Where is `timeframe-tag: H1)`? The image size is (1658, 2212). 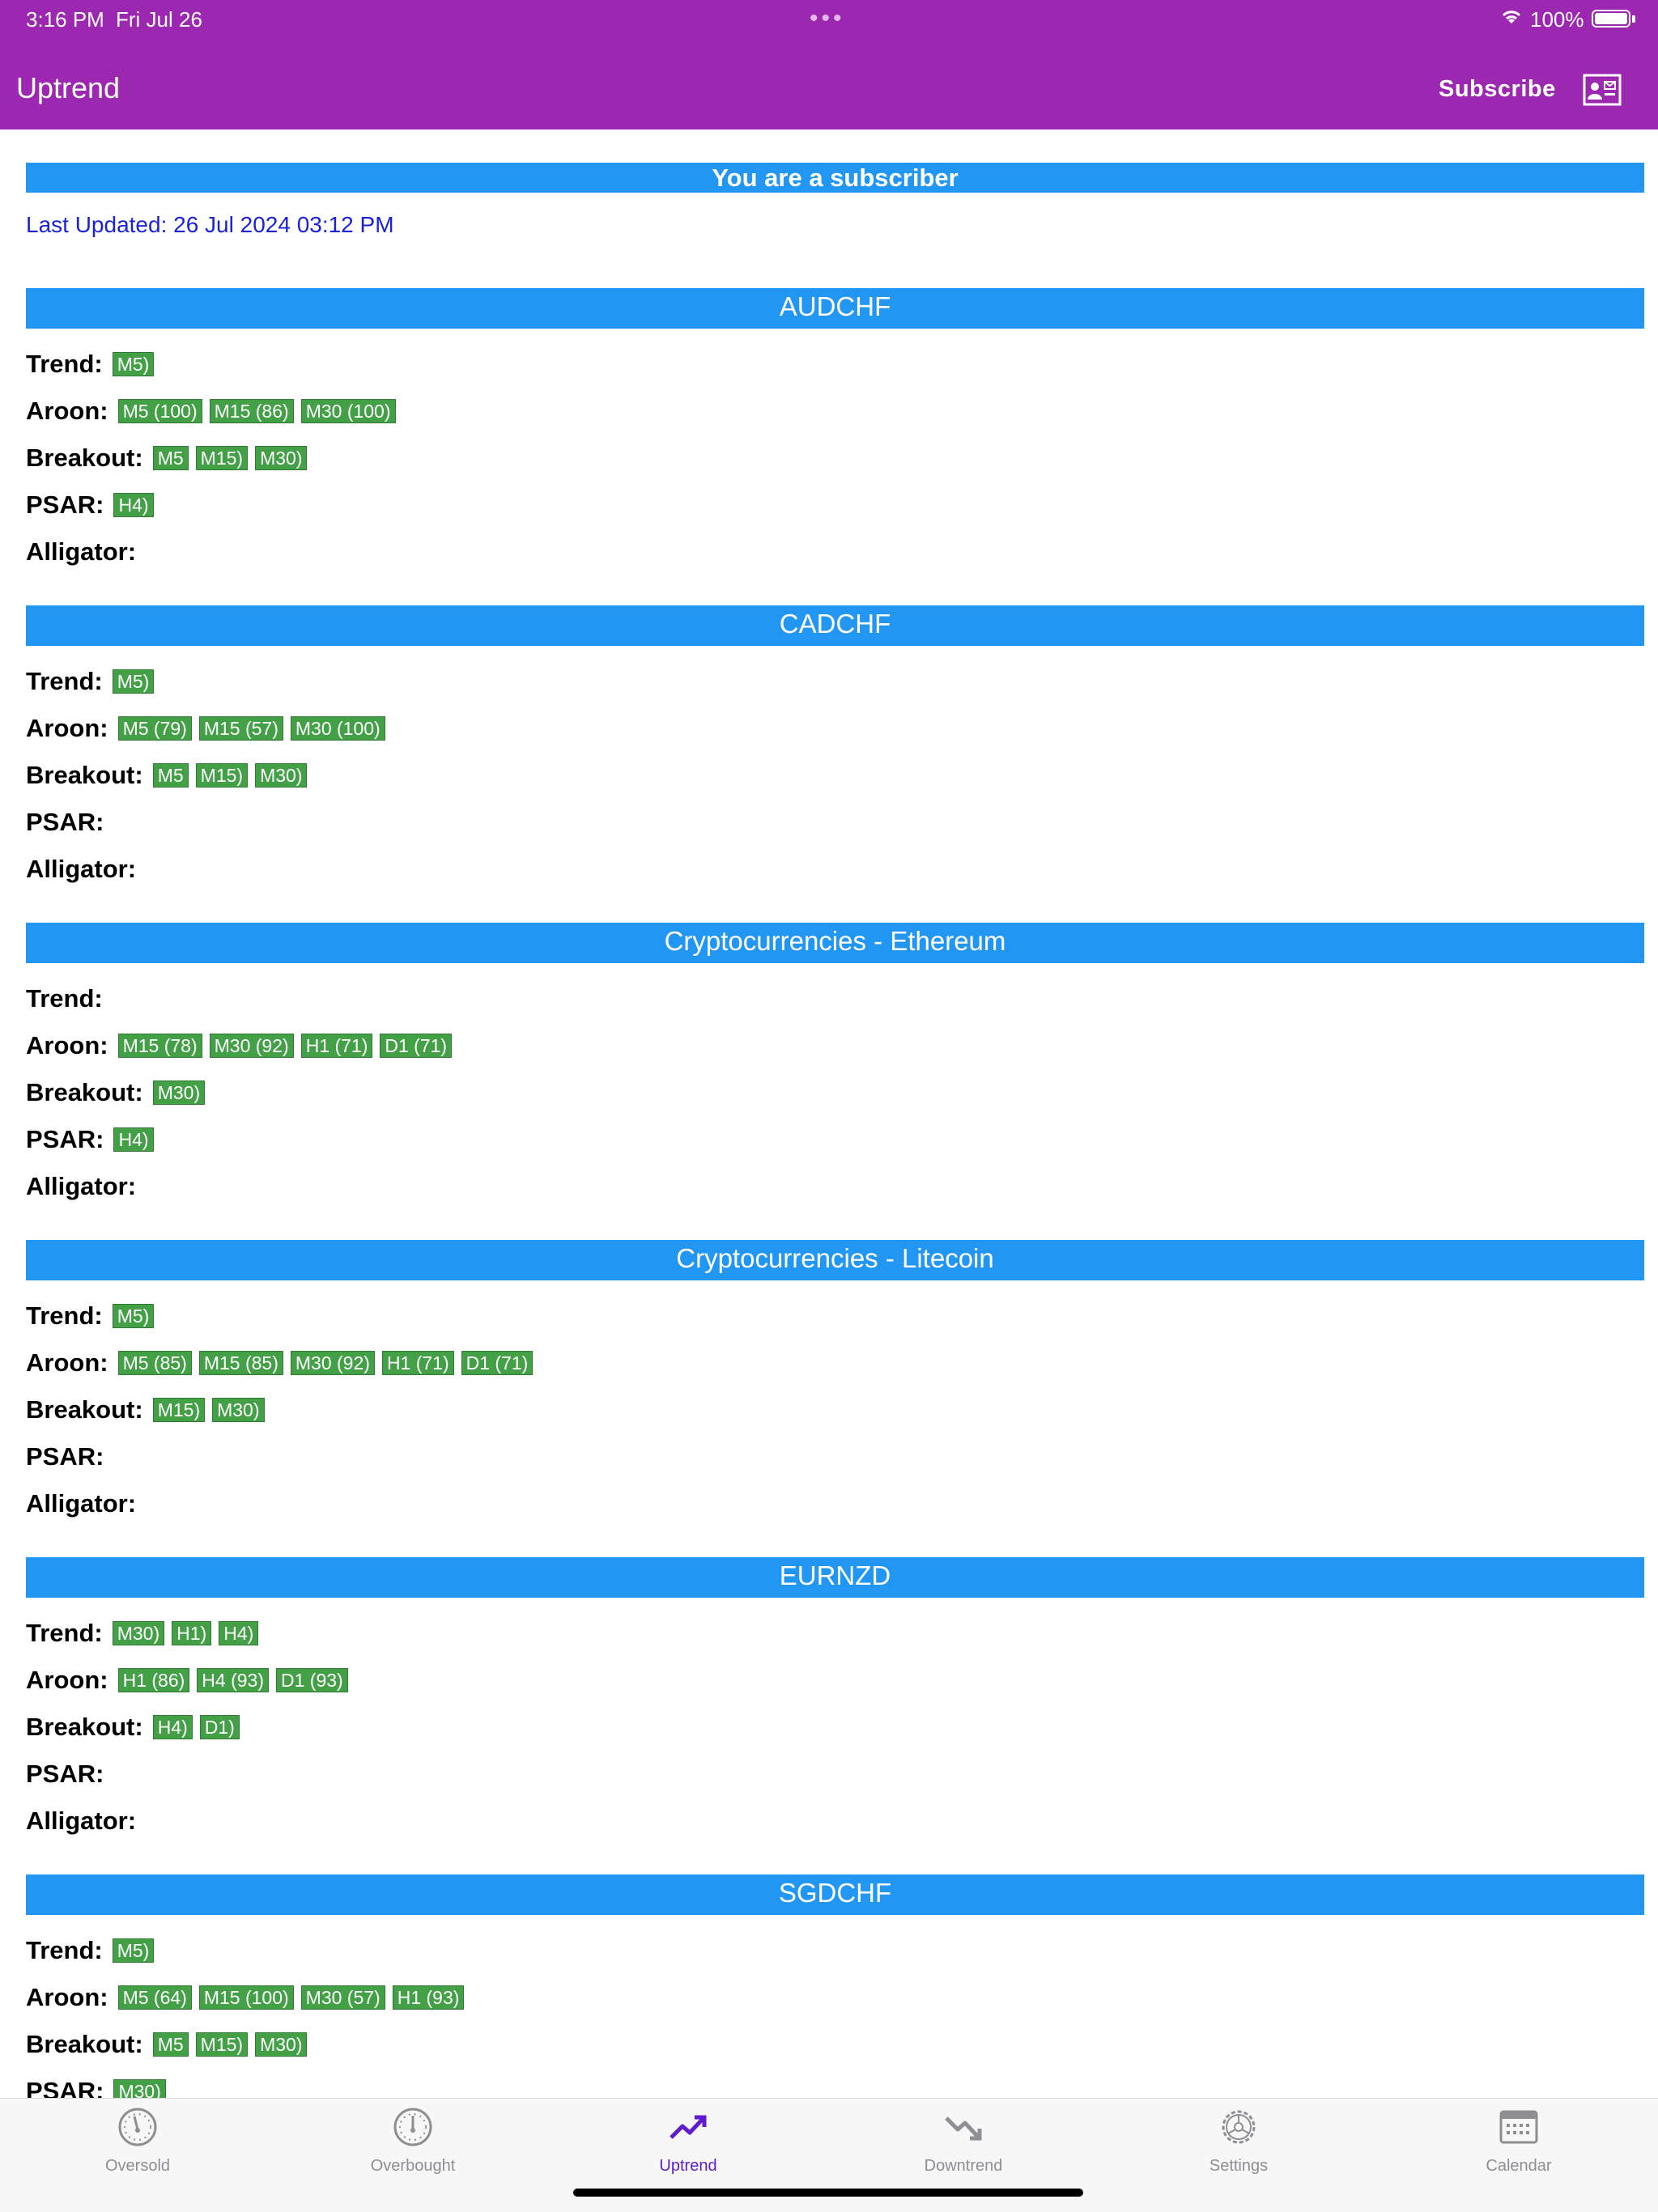
timeframe-tag: H1) is located at coordinates (192, 1633).